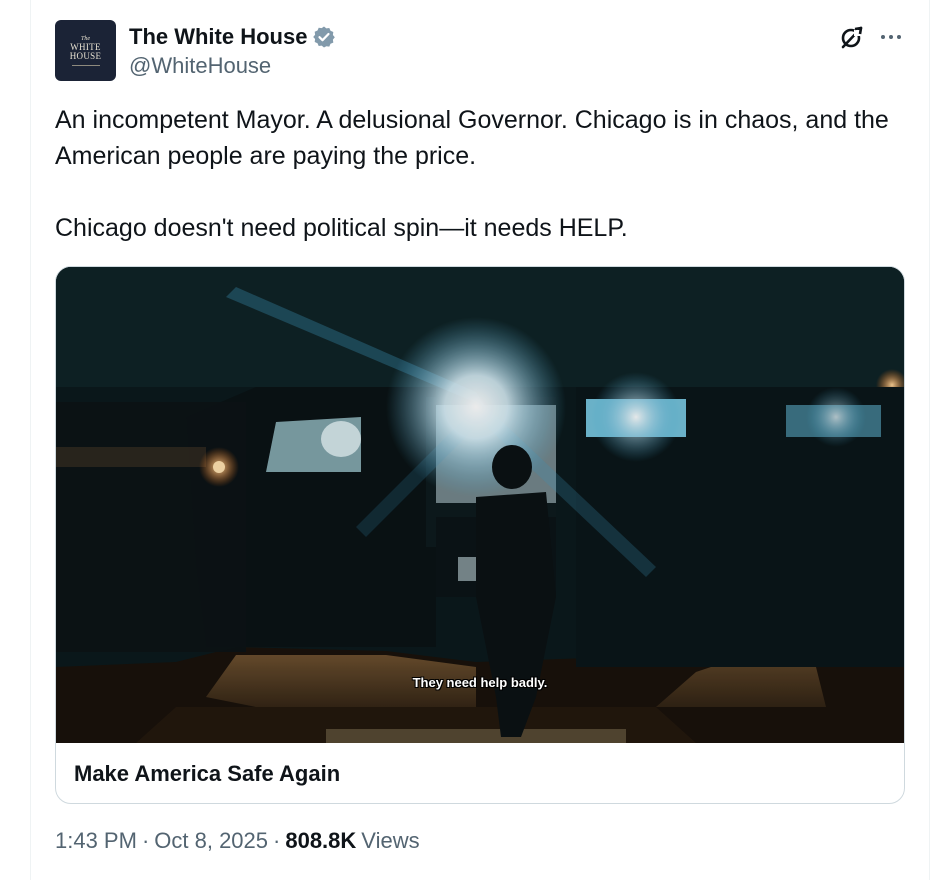  What do you see at coordinates (891, 37) in the screenshot?
I see `more-icon` at bounding box center [891, 37].